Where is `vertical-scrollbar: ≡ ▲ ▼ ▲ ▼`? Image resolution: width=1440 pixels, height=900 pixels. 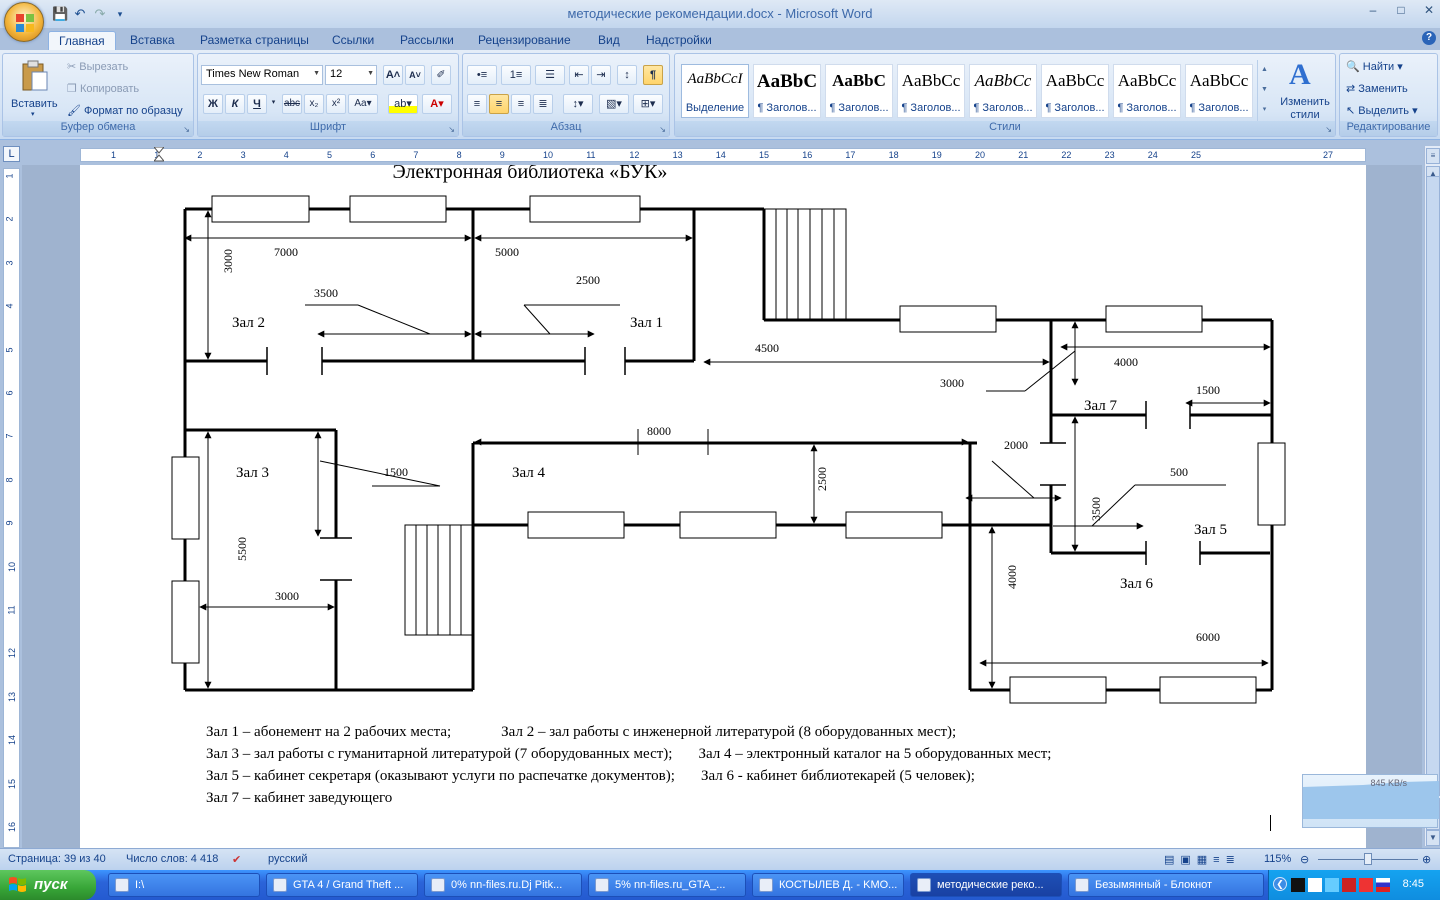
vertical-scrollbar: ≡ ▲ ▼ ▲ ▼ is located at coordinates (1432, 496).